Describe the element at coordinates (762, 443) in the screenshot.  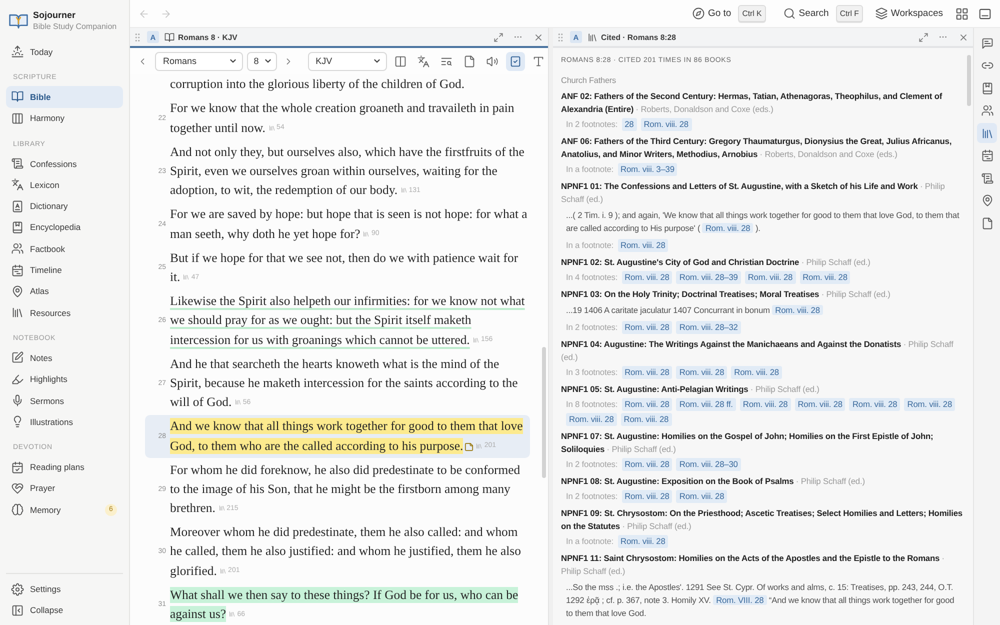
I see `book-citation-title: NPNF1 07: St. Augustine: Homilies on the Gospel of John; Homilies on the First Epistle of John; Soliloquies · Philip Schaff (ed.)` at that location.